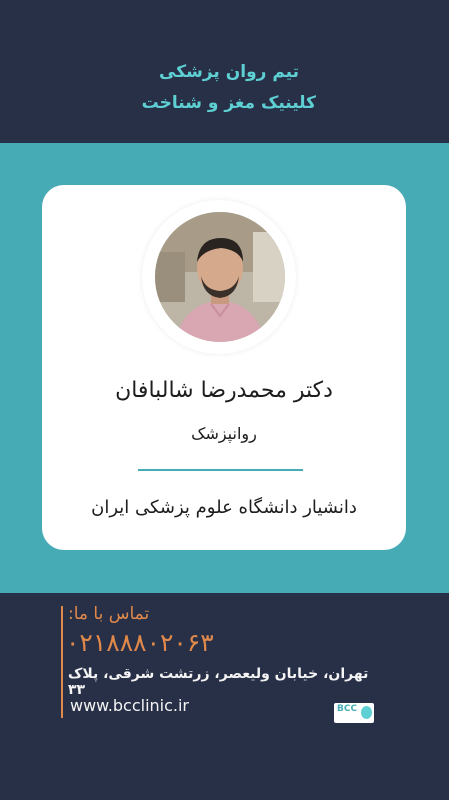 The width and height of the screenshot is (449, 800). I want to click on doctor-portrait-icon, so click(220, 277).